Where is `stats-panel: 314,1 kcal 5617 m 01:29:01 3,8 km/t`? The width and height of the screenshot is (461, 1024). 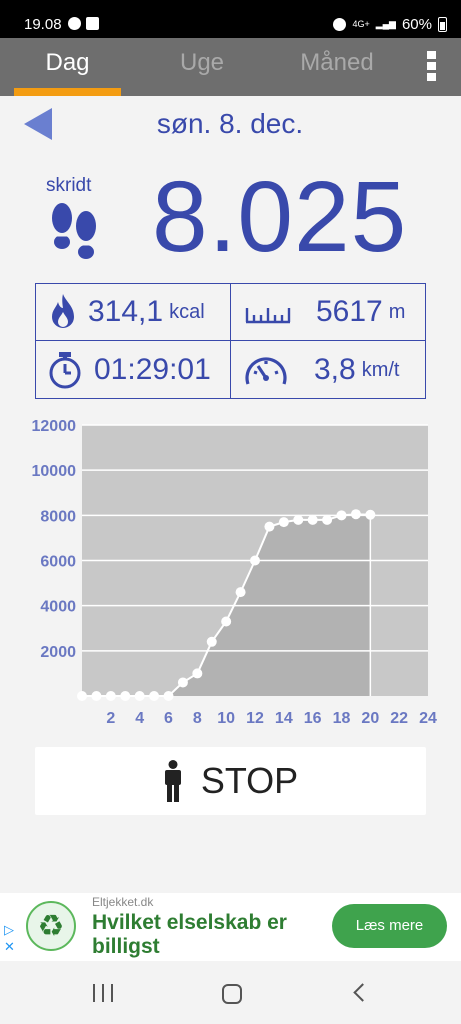 stats-panel: 314,1 kcal 5617 m 01:29:01 3,8 km/t is located at coordinates (230, 341).